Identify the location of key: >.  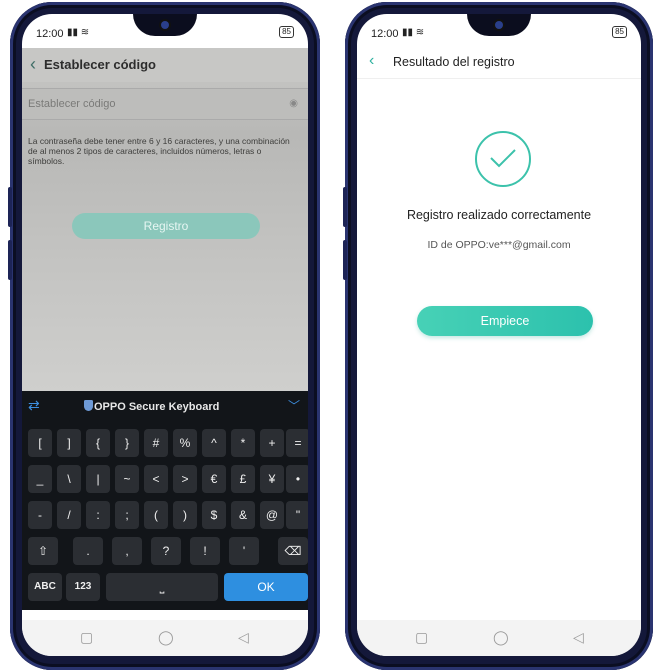
(185, 479).